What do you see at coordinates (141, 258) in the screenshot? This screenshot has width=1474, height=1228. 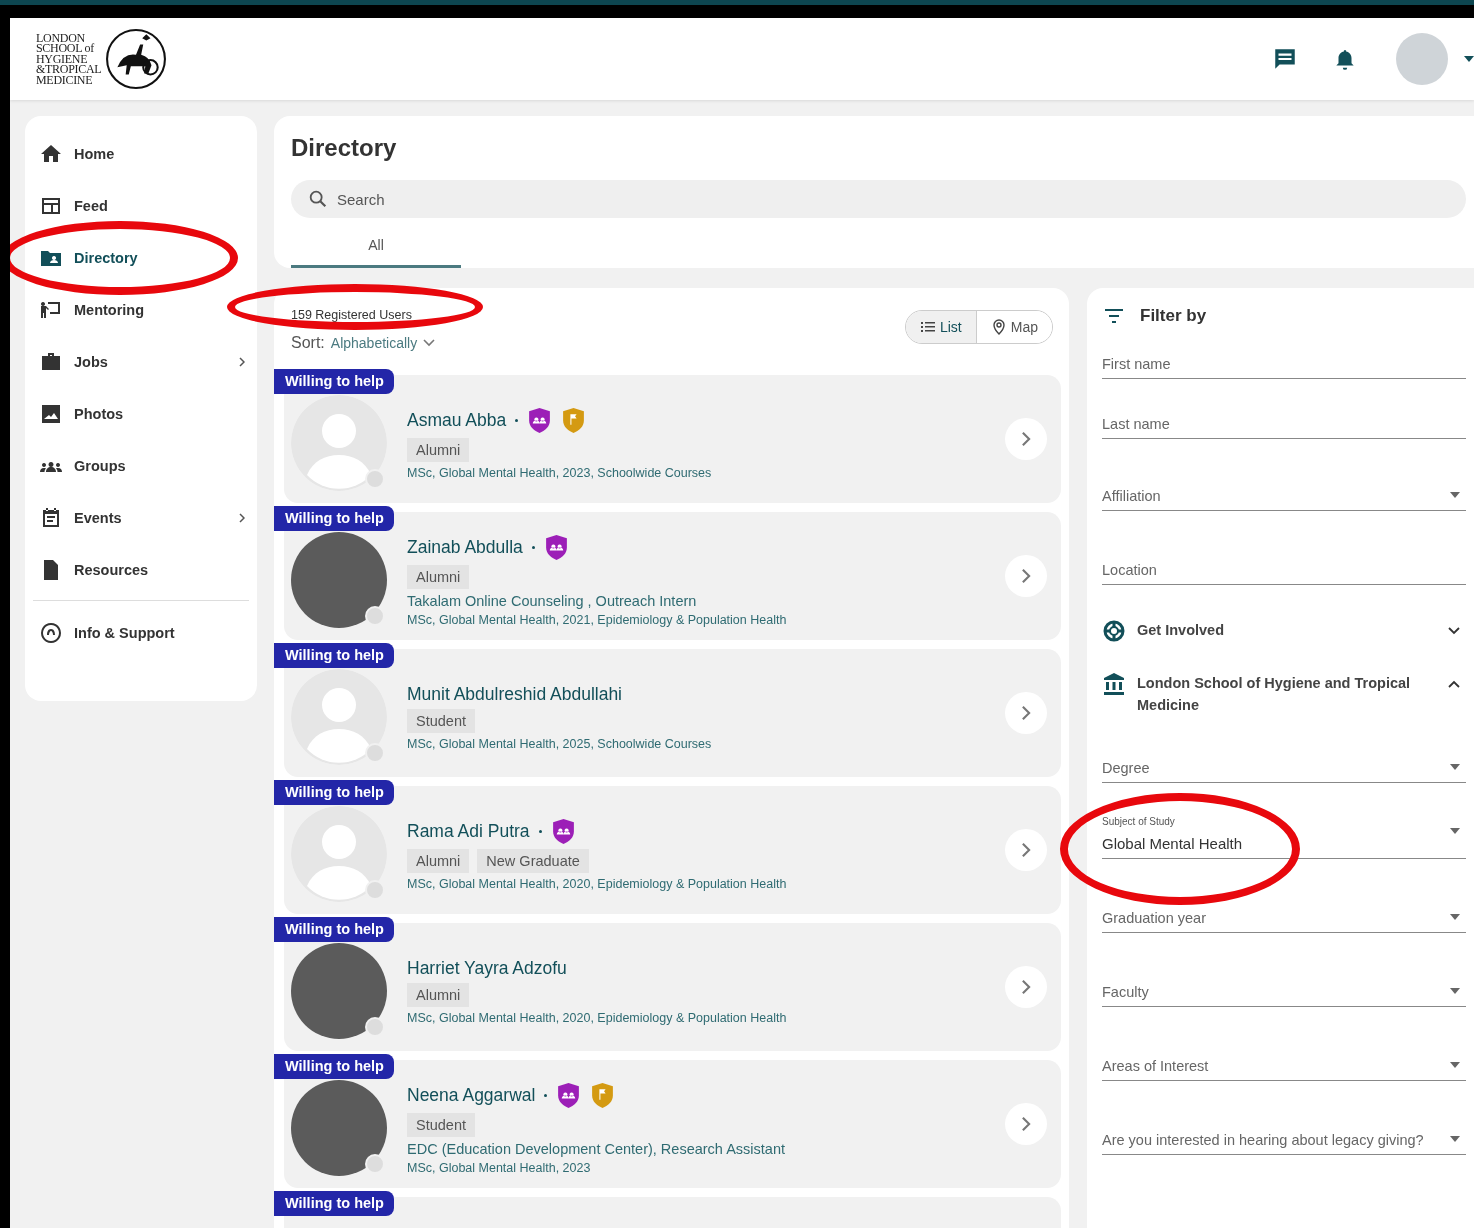 I see `sidebar-item: Directory` at bounding box center [141, 258].